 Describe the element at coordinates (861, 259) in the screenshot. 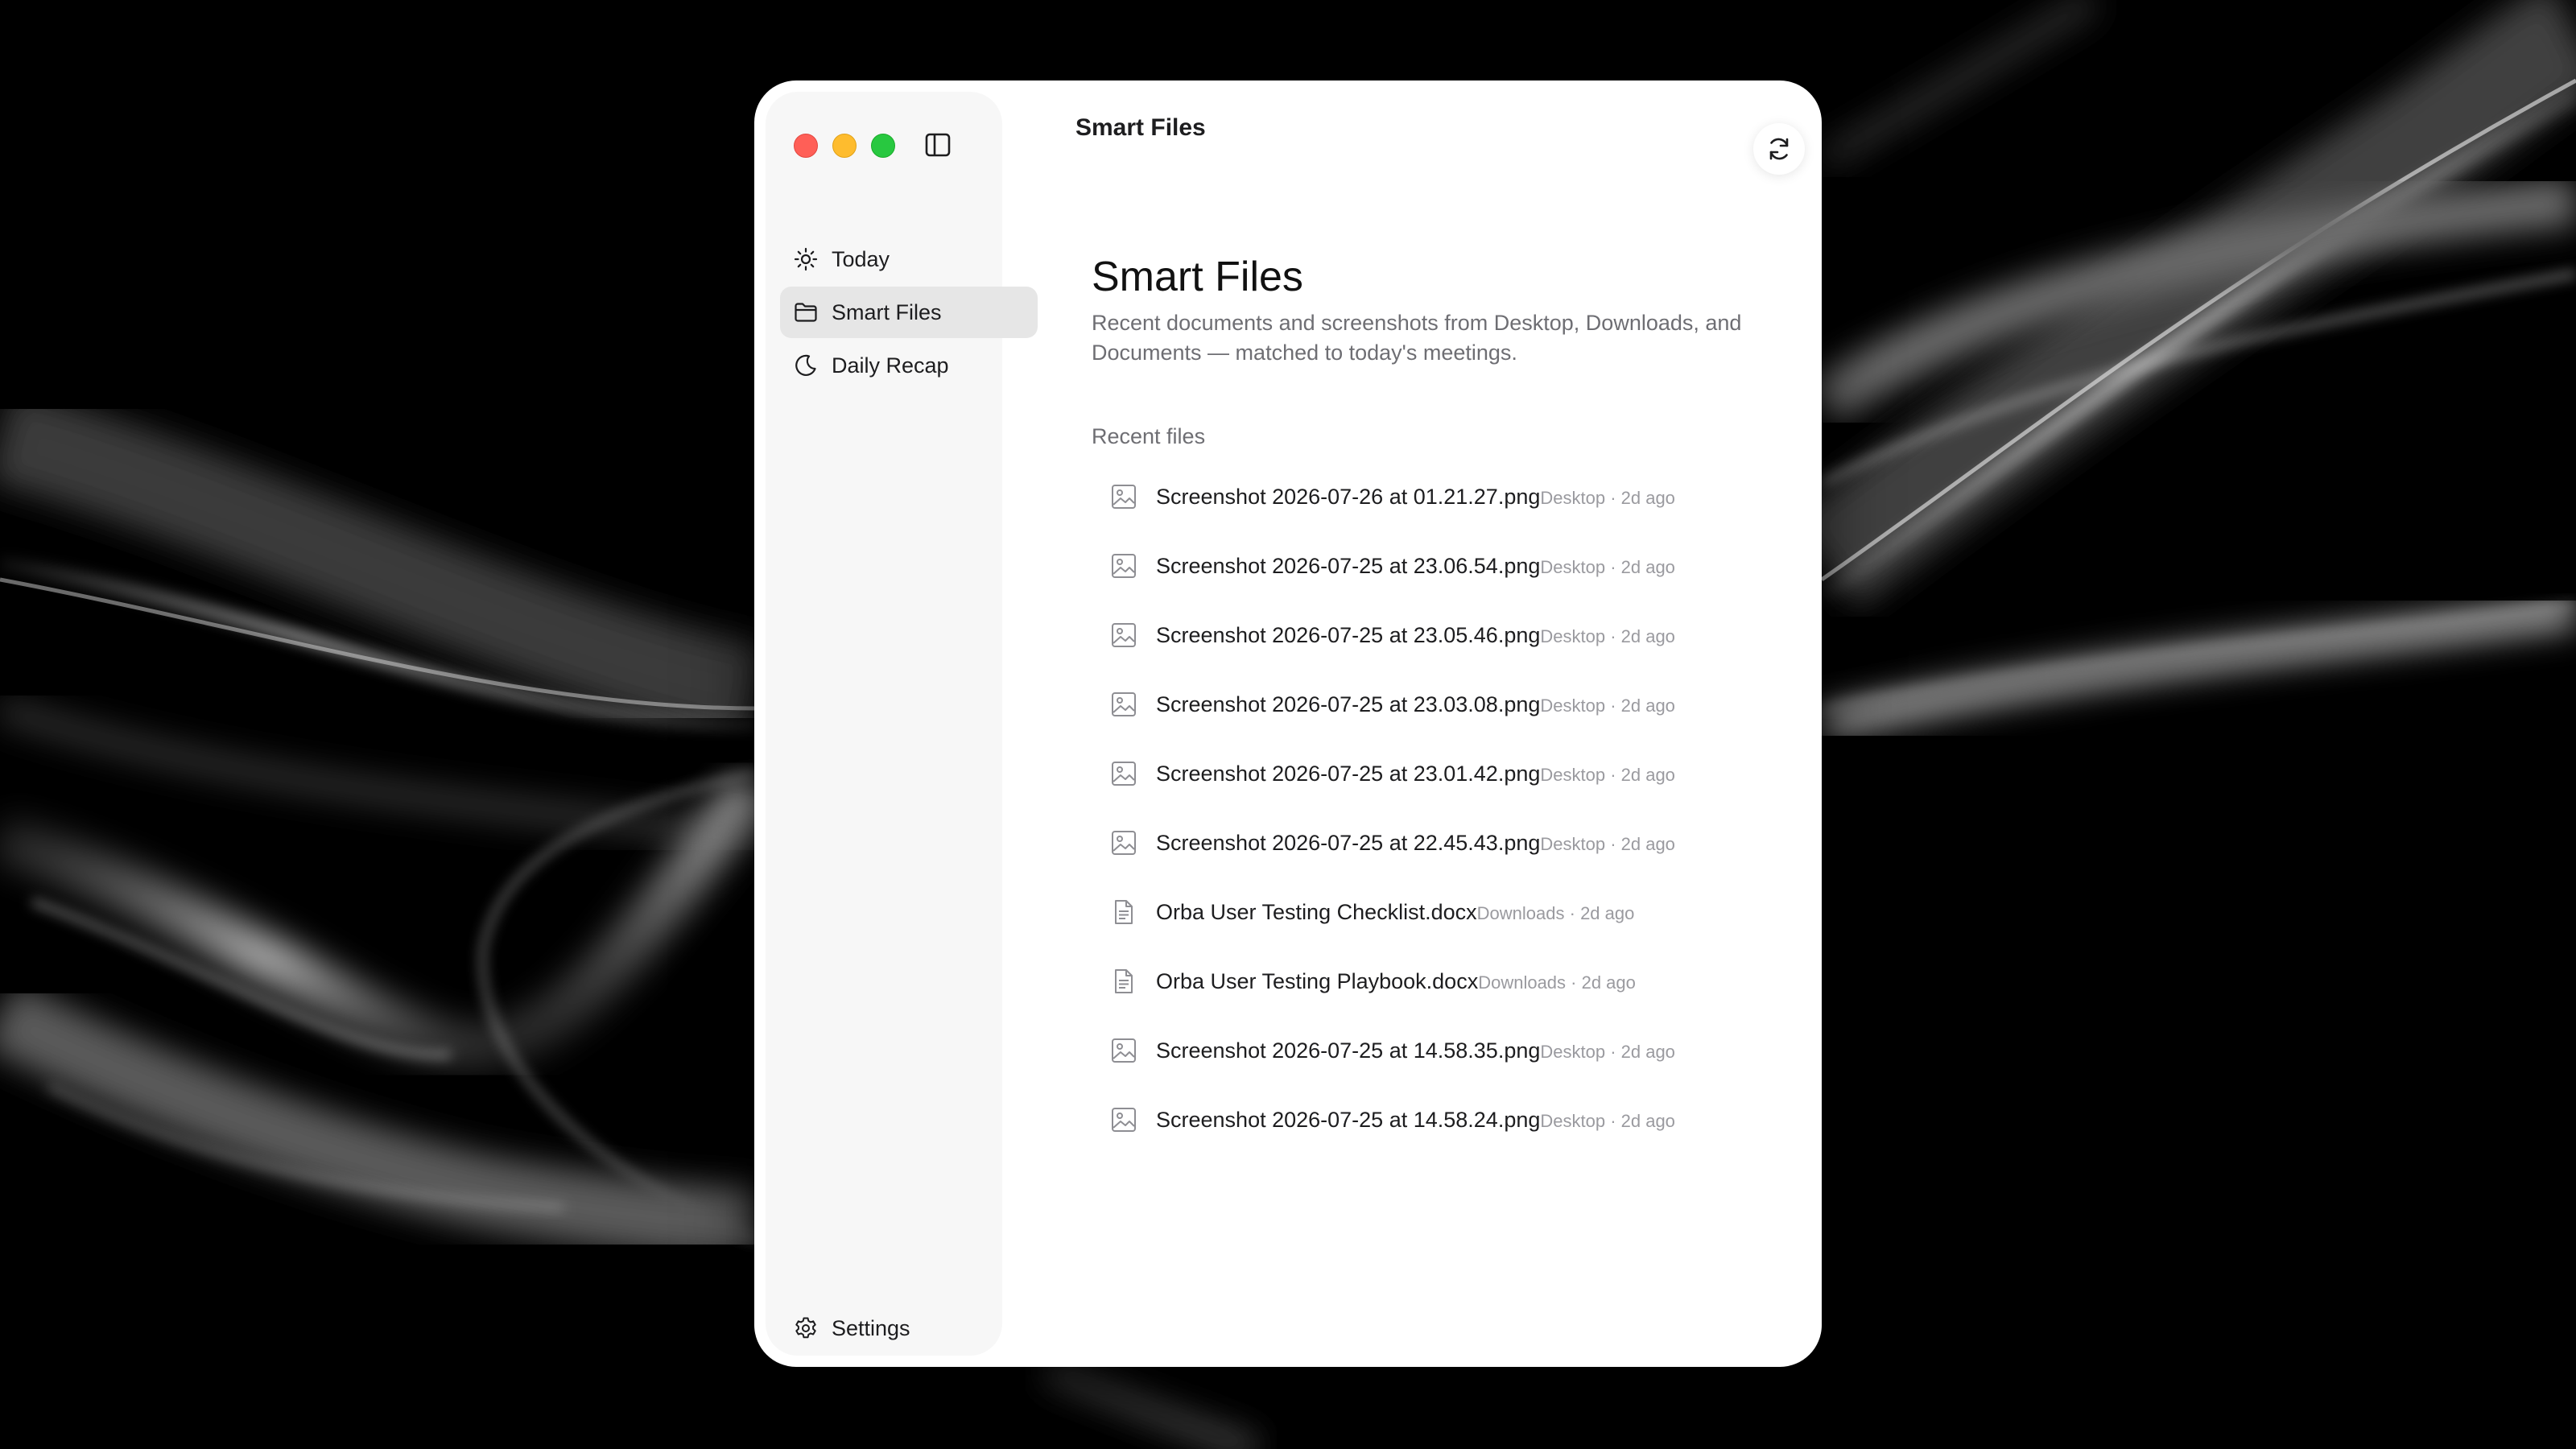

I see `sidebar-item-label: Today` at that location.